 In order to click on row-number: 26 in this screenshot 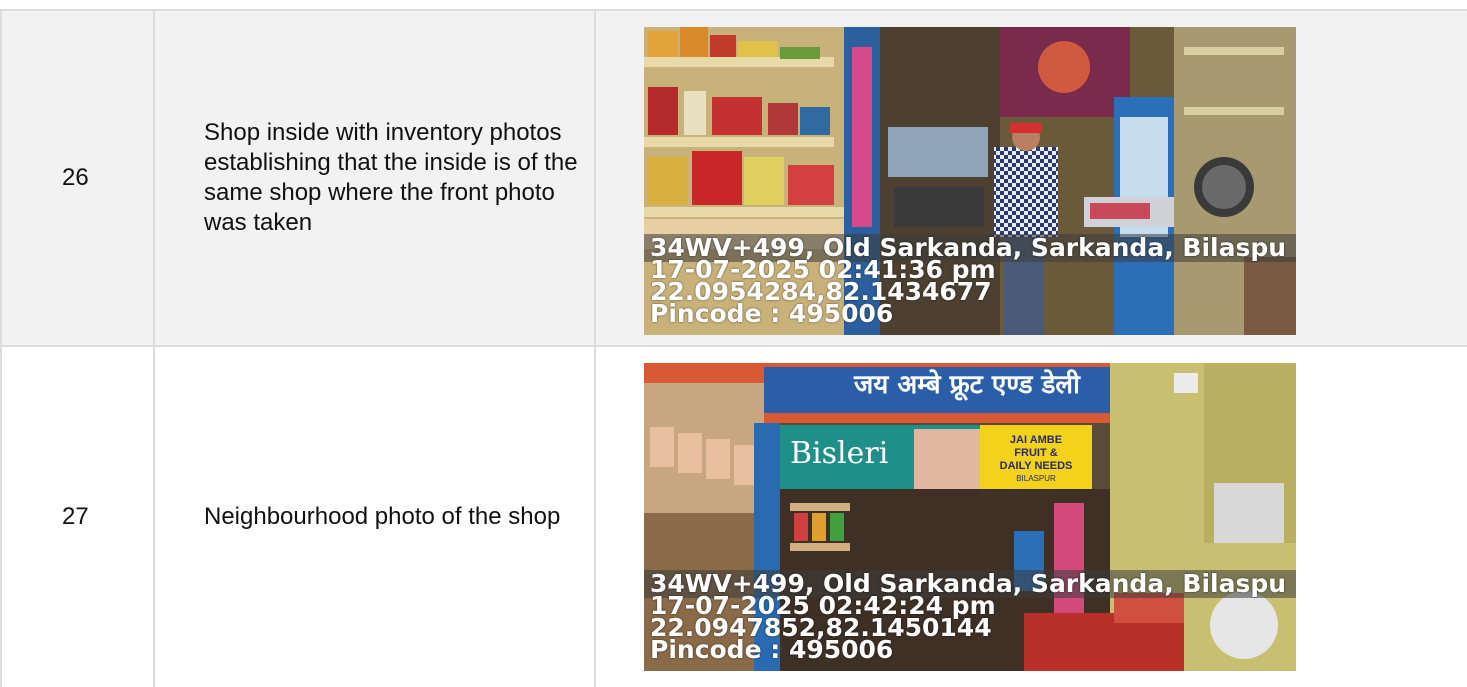, I will do `click(77, 178)`.